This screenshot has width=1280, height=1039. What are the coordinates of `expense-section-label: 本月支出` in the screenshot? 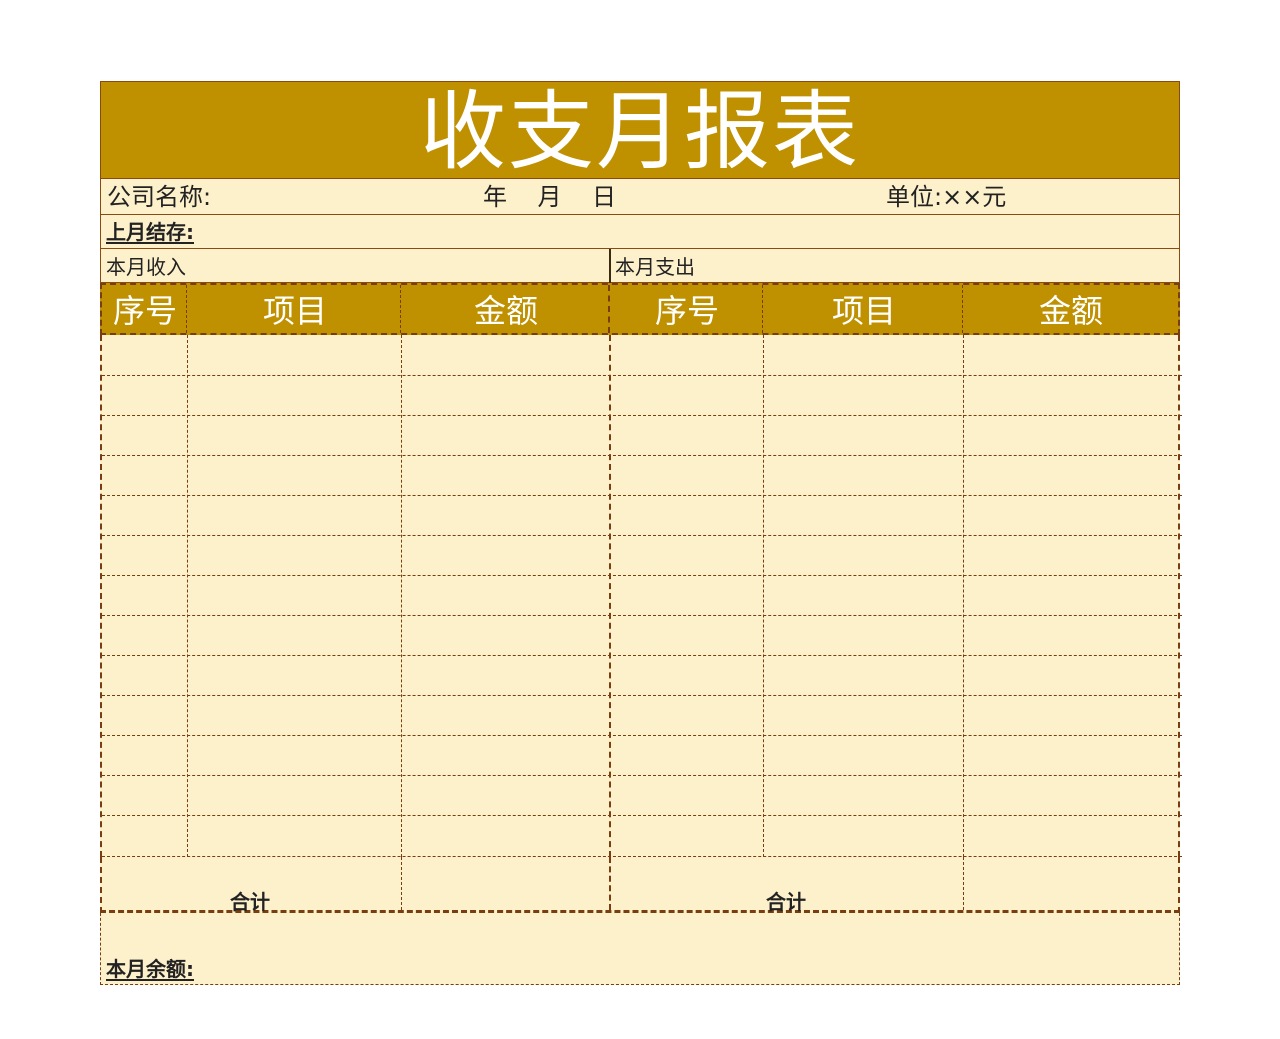 It's located at (655, 267).